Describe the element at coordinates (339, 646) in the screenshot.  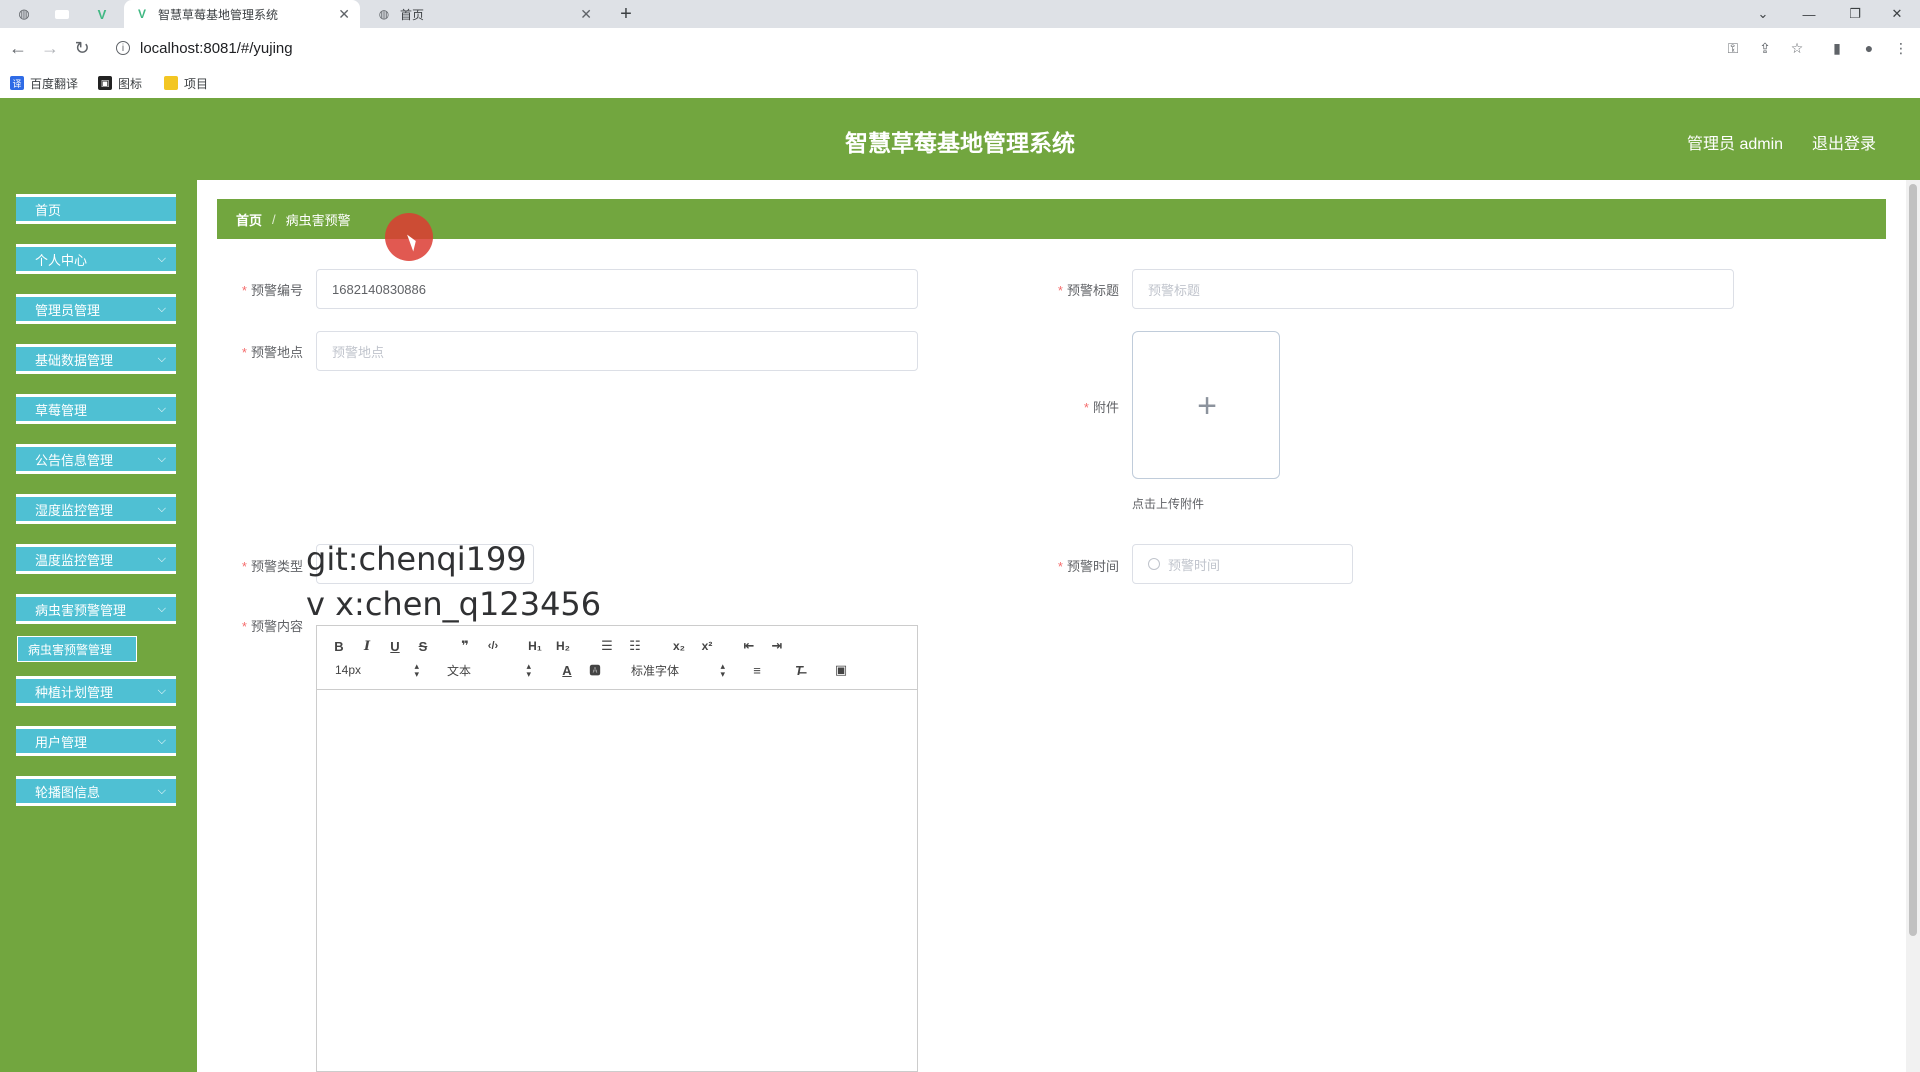
I see `bold-icon: B` at that location.